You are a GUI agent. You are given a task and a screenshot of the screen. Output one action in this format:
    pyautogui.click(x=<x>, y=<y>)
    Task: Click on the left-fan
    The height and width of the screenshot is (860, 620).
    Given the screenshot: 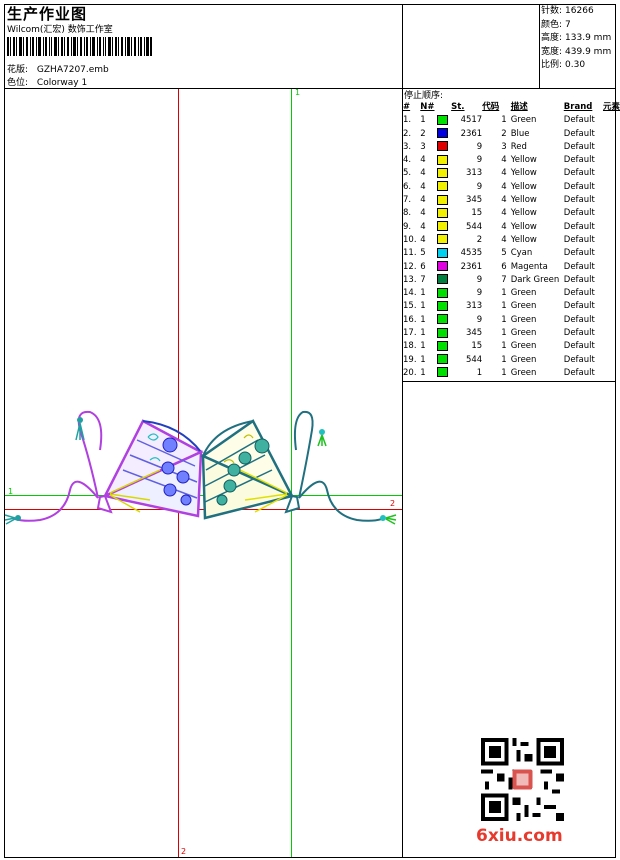 What is the action you would take?
    pyautogui.click(x=104, y=467)
    